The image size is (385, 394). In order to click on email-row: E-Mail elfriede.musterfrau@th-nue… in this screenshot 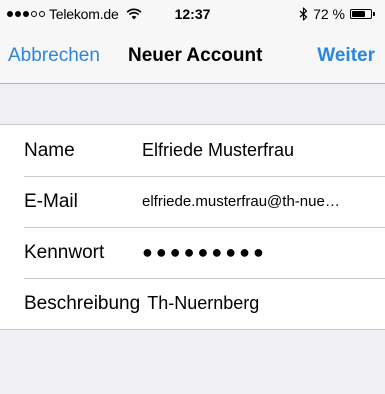, I will do `click(192, 201)`.